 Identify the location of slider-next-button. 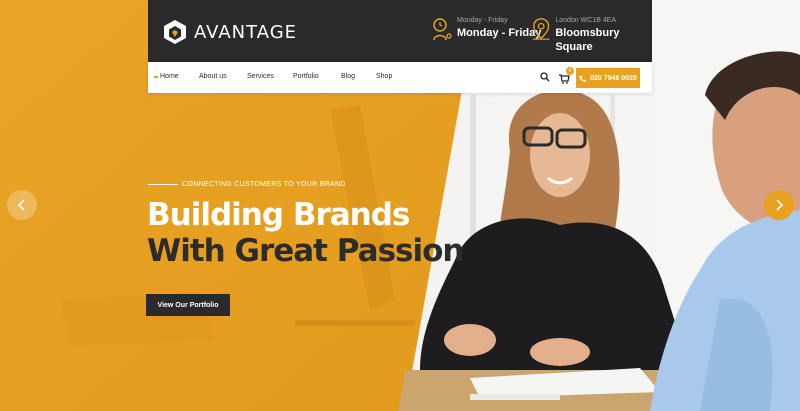
(779, 205).